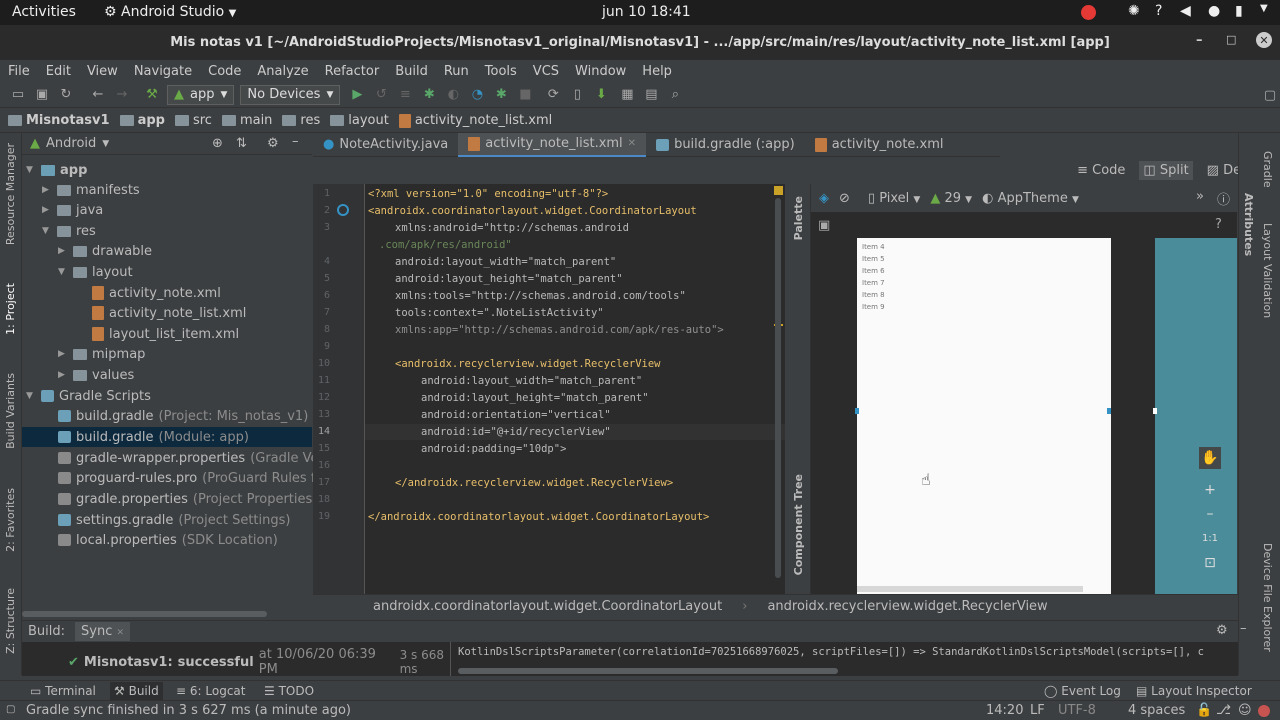  I want to click on build-log-scrollbar, so click(648, 671).